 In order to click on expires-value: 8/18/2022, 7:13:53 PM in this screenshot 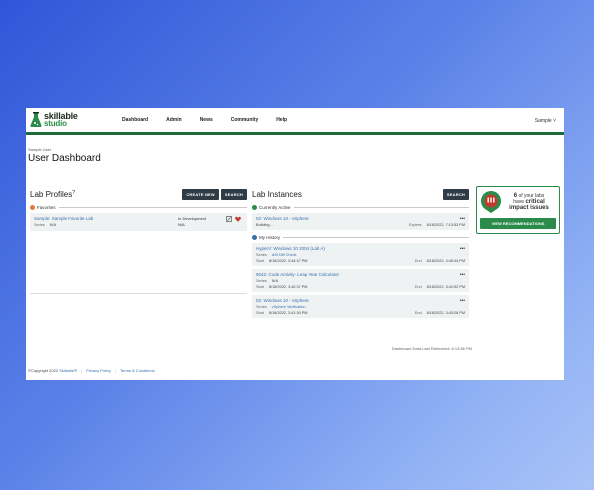, I will do `click(445, 225)`.